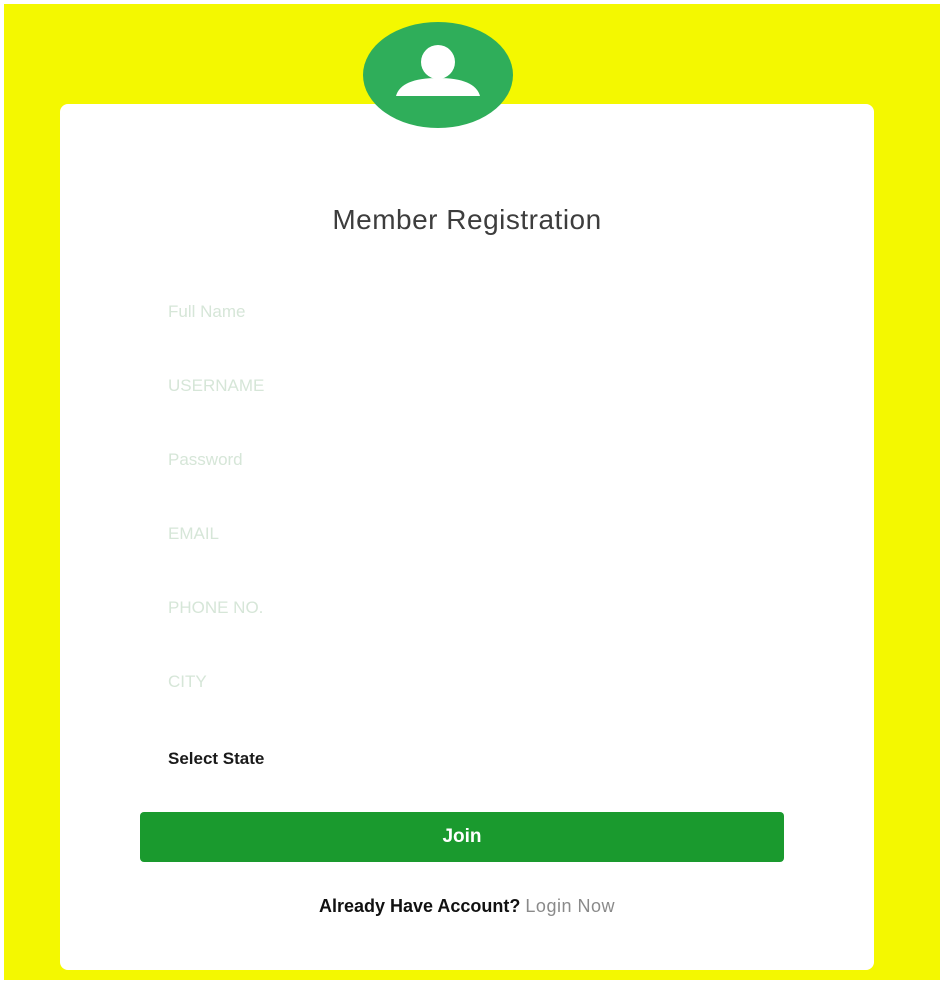  What do you see at coordinates (420, 906) in the screenshot?
I see `already-have-account-text: Already Have Account?` at bounding box center [420, 906].